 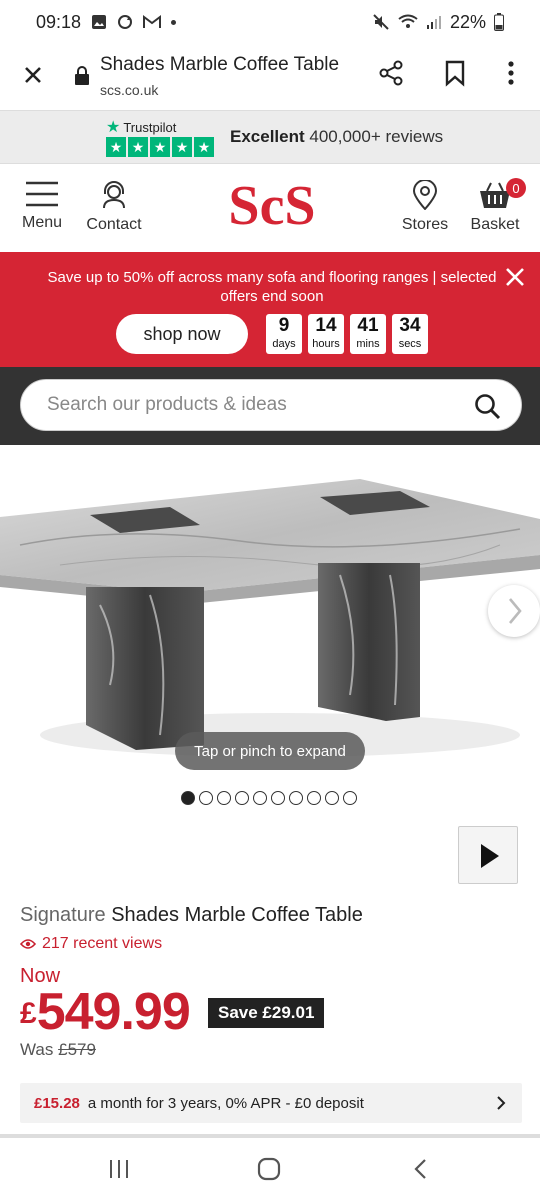 I want to click on mute-icon, so click(x=381, y=22).